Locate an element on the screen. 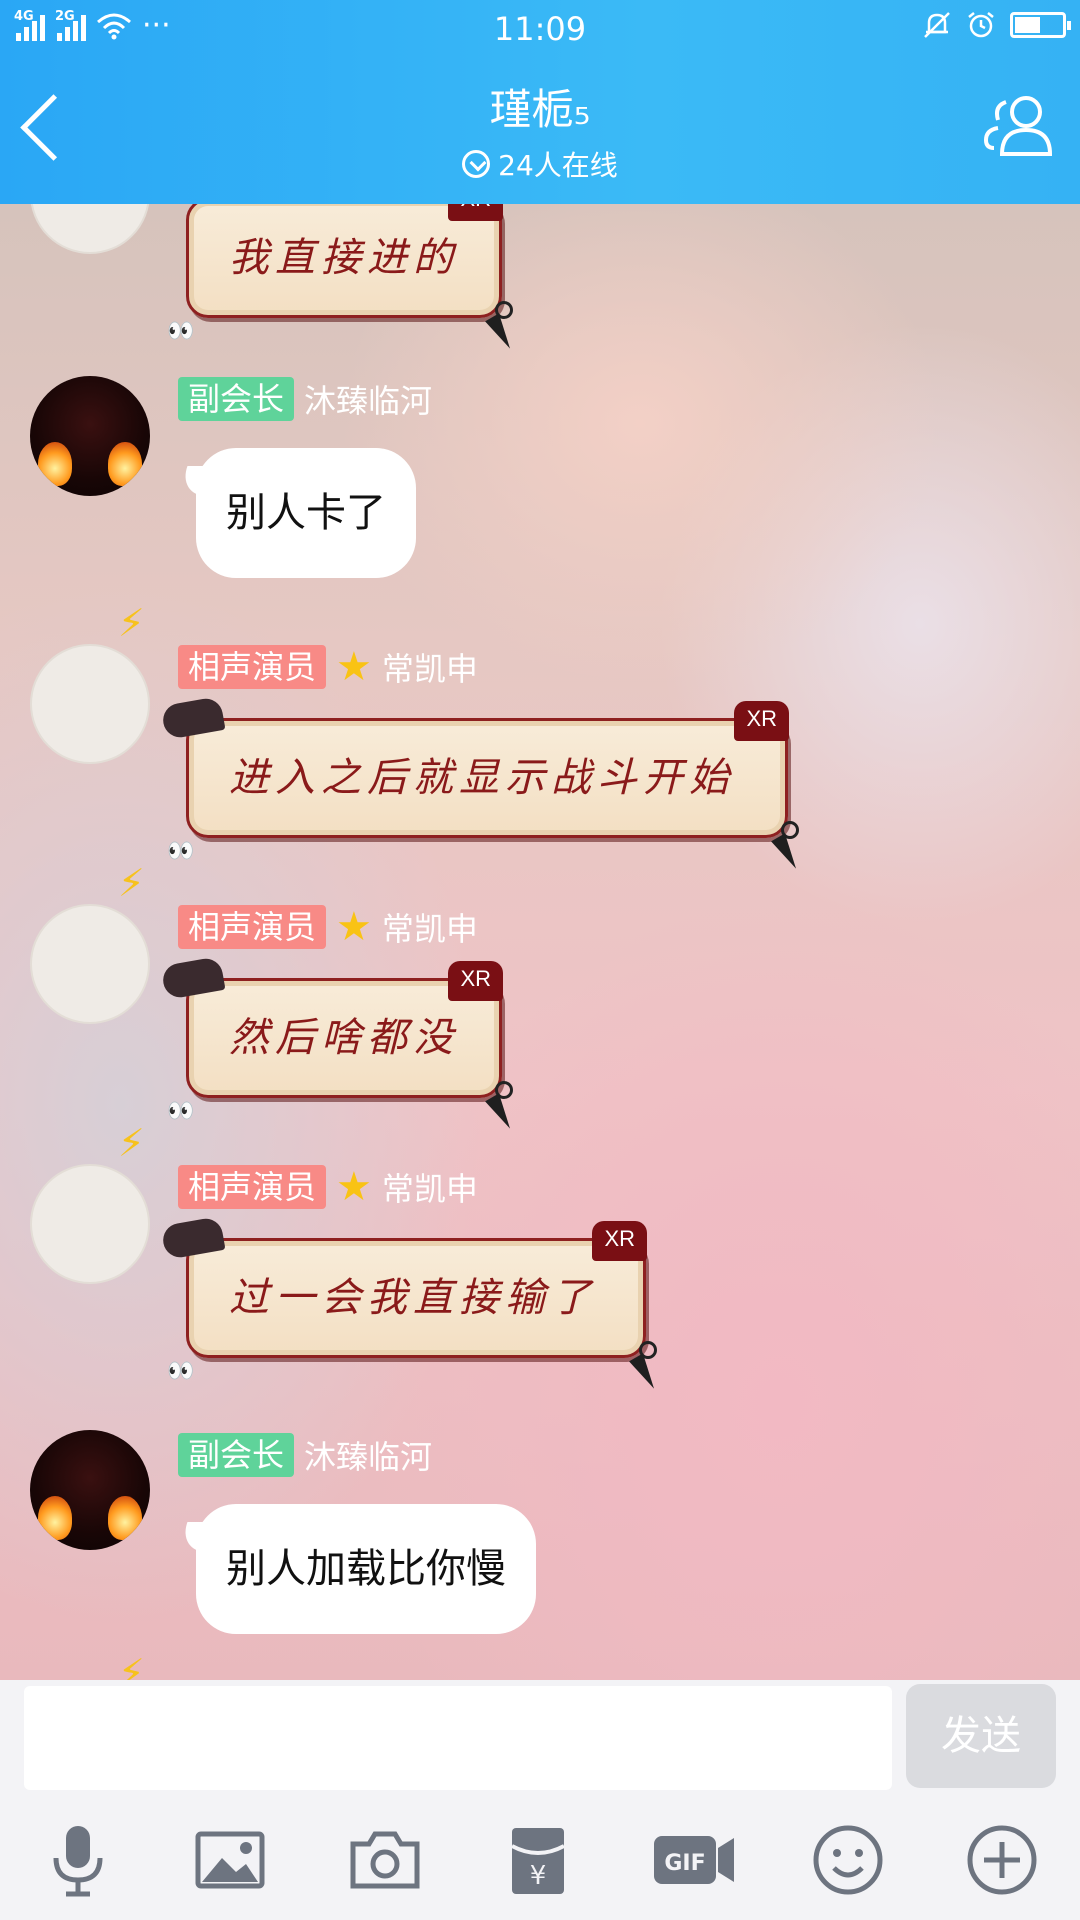  gif-icon: GIF is located at coordinates (695, 1860).